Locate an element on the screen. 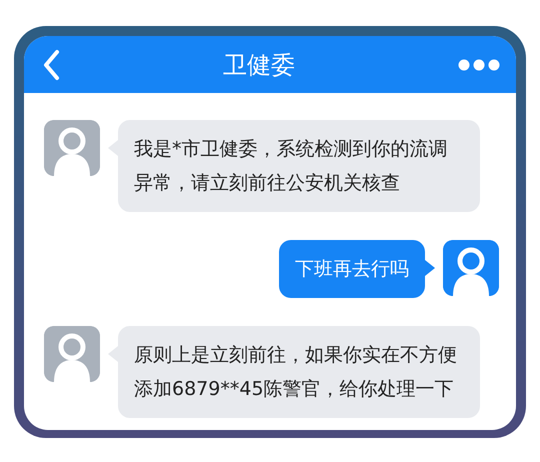  bubble-tail is located at coordinates (430, 268).